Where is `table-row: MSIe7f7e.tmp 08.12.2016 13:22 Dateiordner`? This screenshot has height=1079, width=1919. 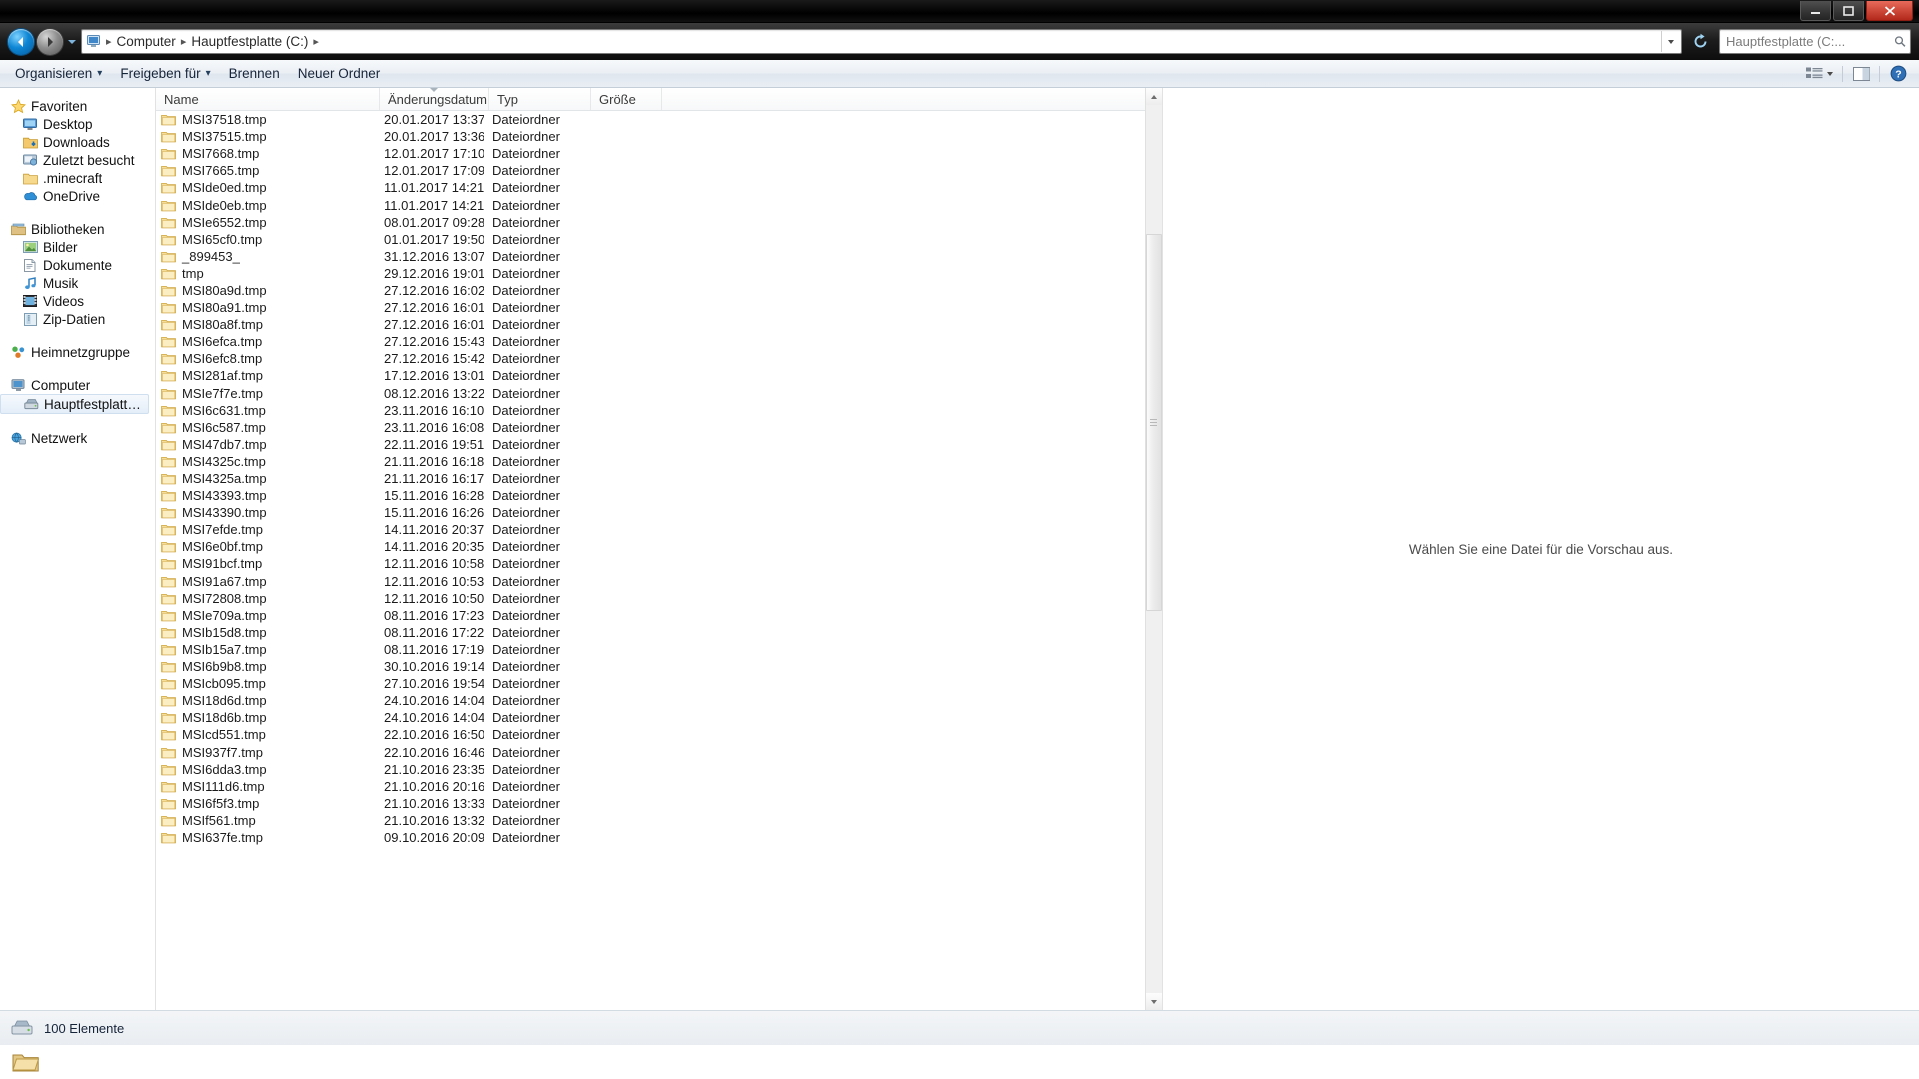
table-row: MSIe7f7e.tmp 08.12.2016 13:22 Dateiordner is located at coordinates (659, 393).